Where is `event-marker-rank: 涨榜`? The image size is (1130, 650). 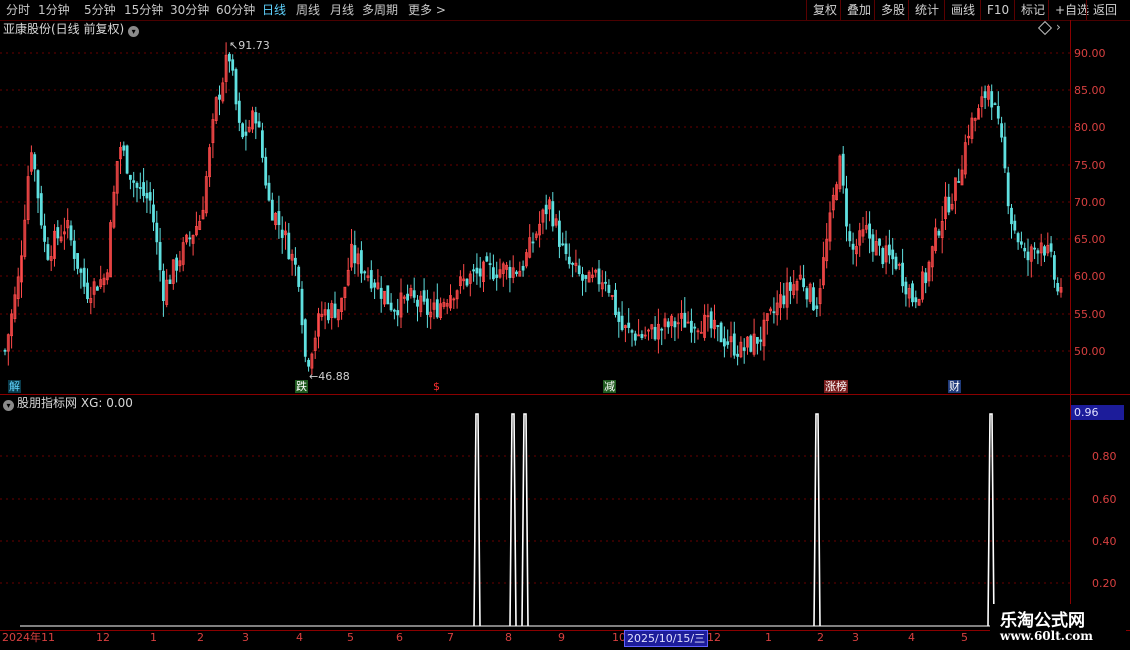
event-marker-rank: 涨榜 is located at coordinates (836, 386).